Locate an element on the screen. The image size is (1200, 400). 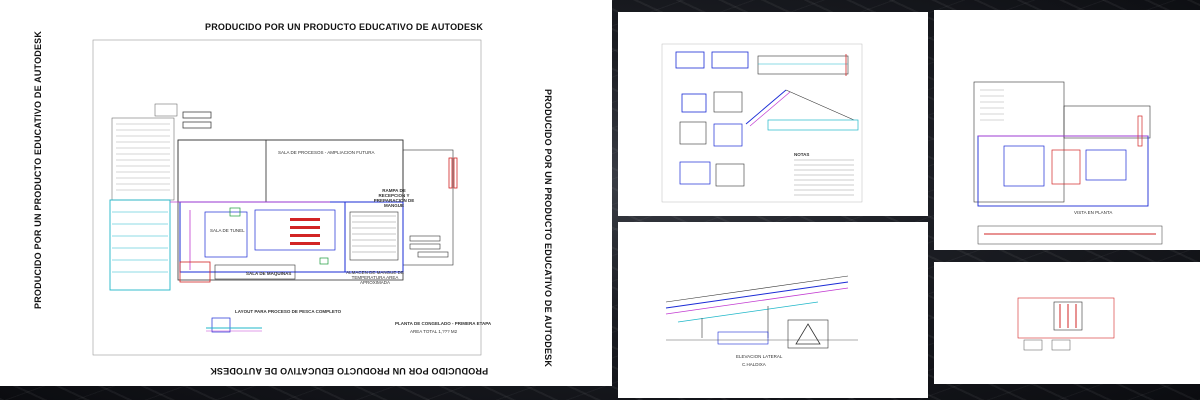
plan-view-drawing is located at coordinates (1068, 163).